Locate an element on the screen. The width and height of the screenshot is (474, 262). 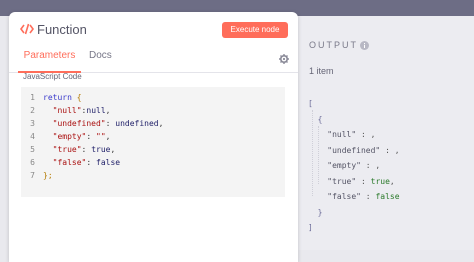
json-bracket: { is located at coordinates (320, 119).